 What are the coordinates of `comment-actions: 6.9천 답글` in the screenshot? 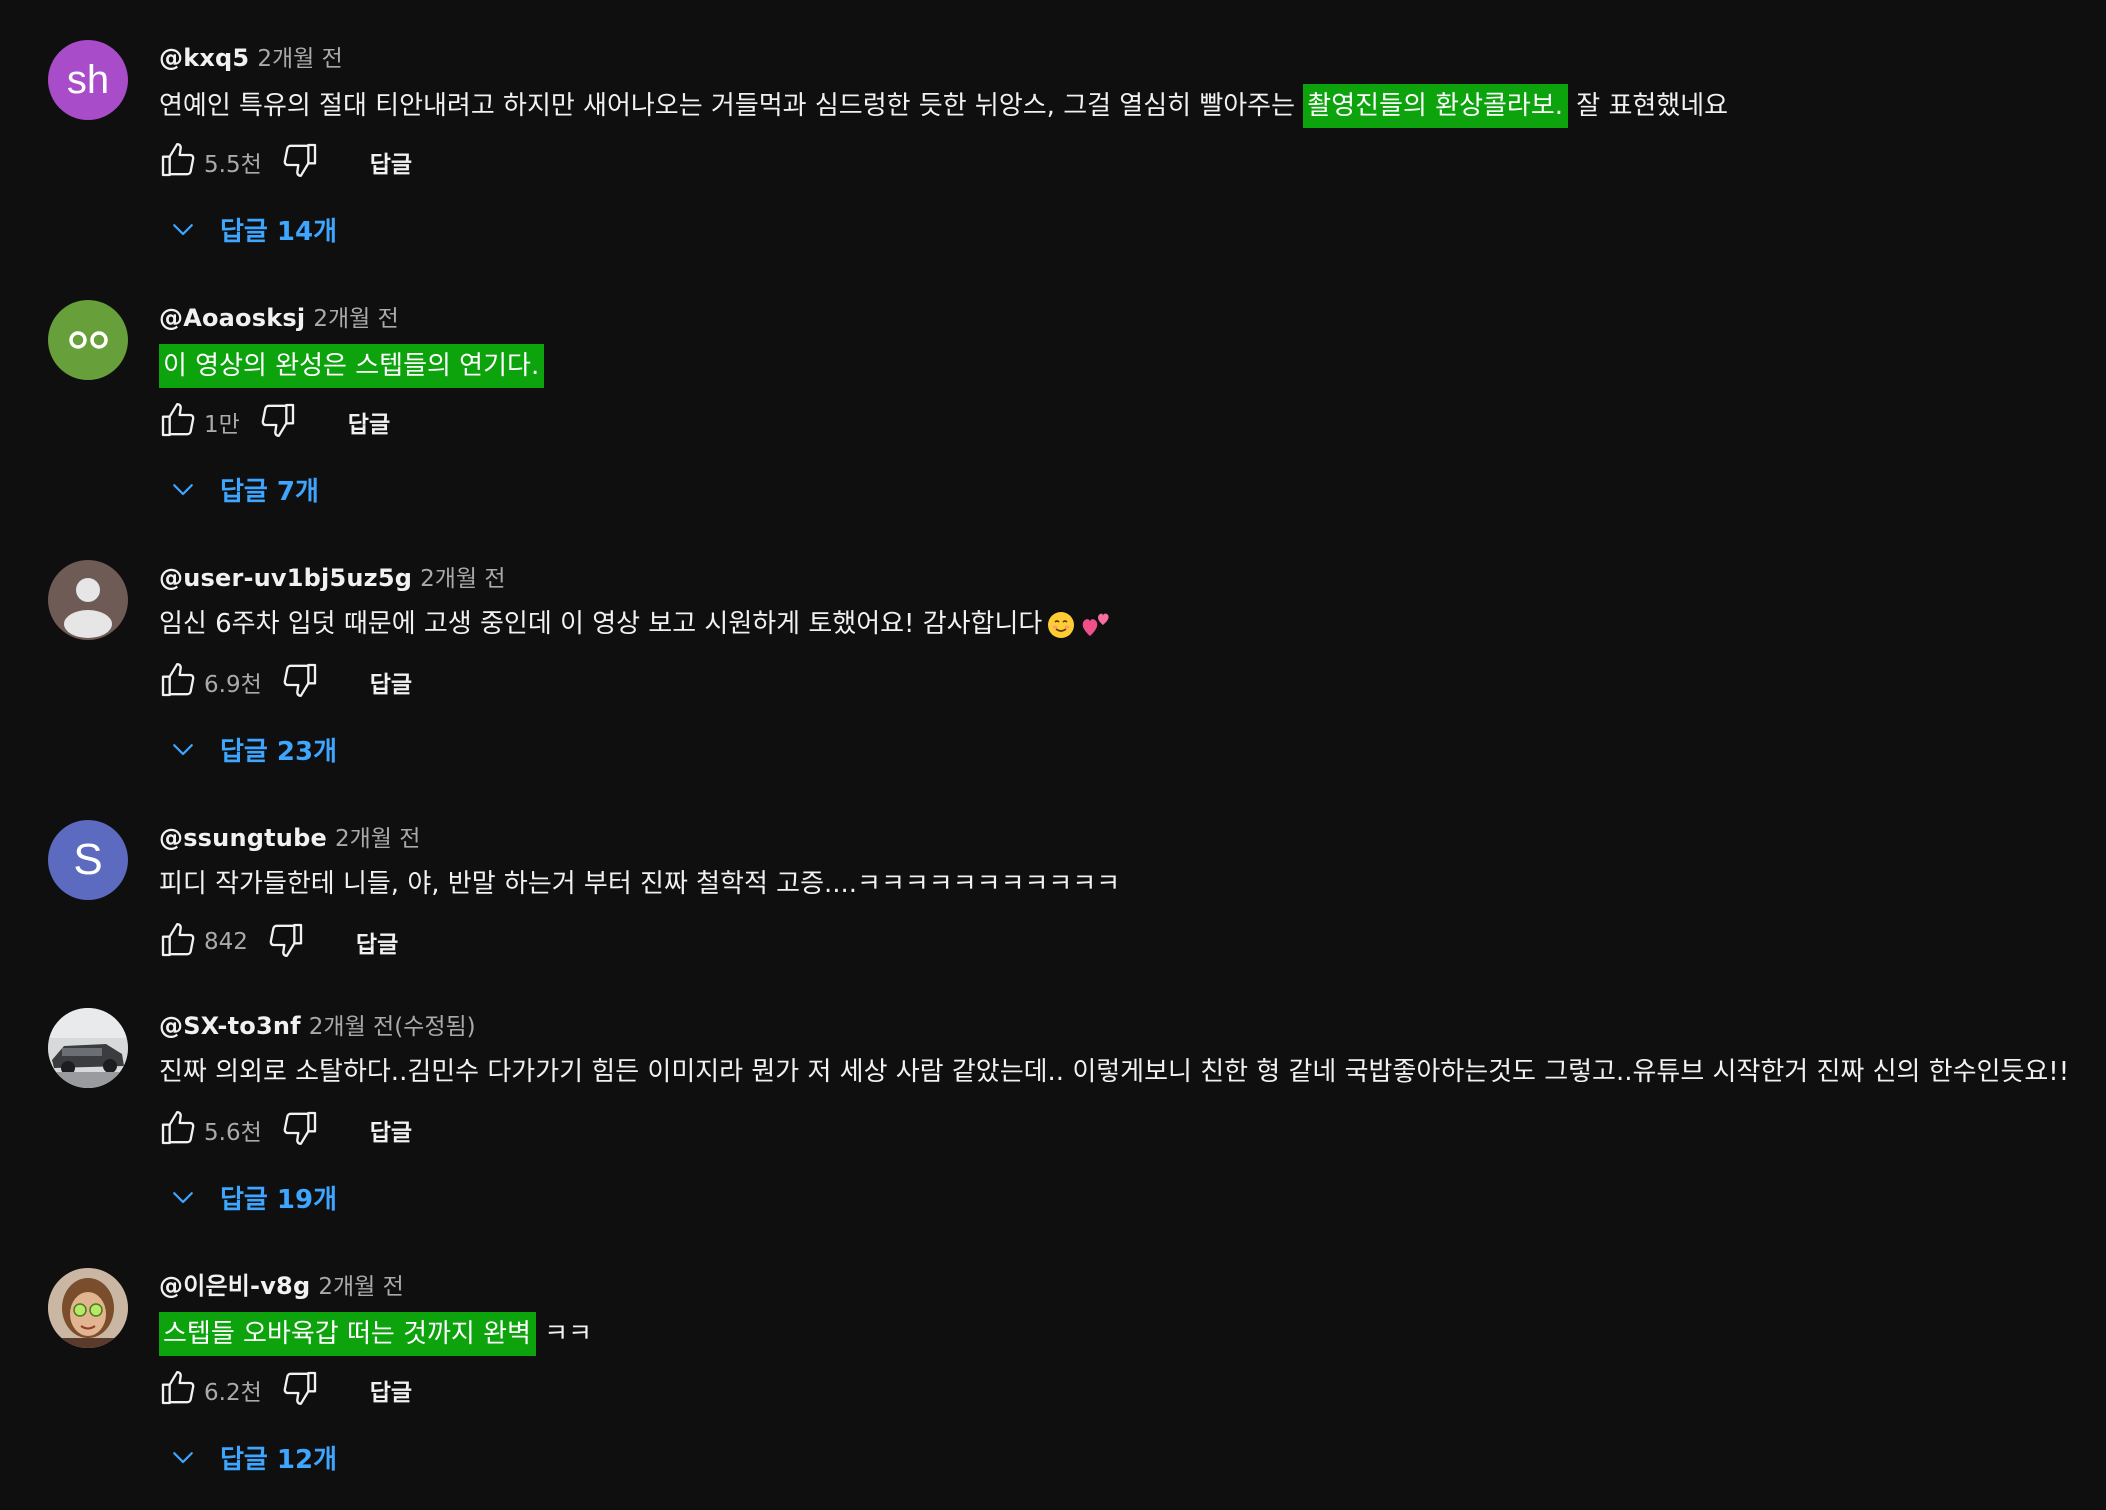 It's located at (283, 682).